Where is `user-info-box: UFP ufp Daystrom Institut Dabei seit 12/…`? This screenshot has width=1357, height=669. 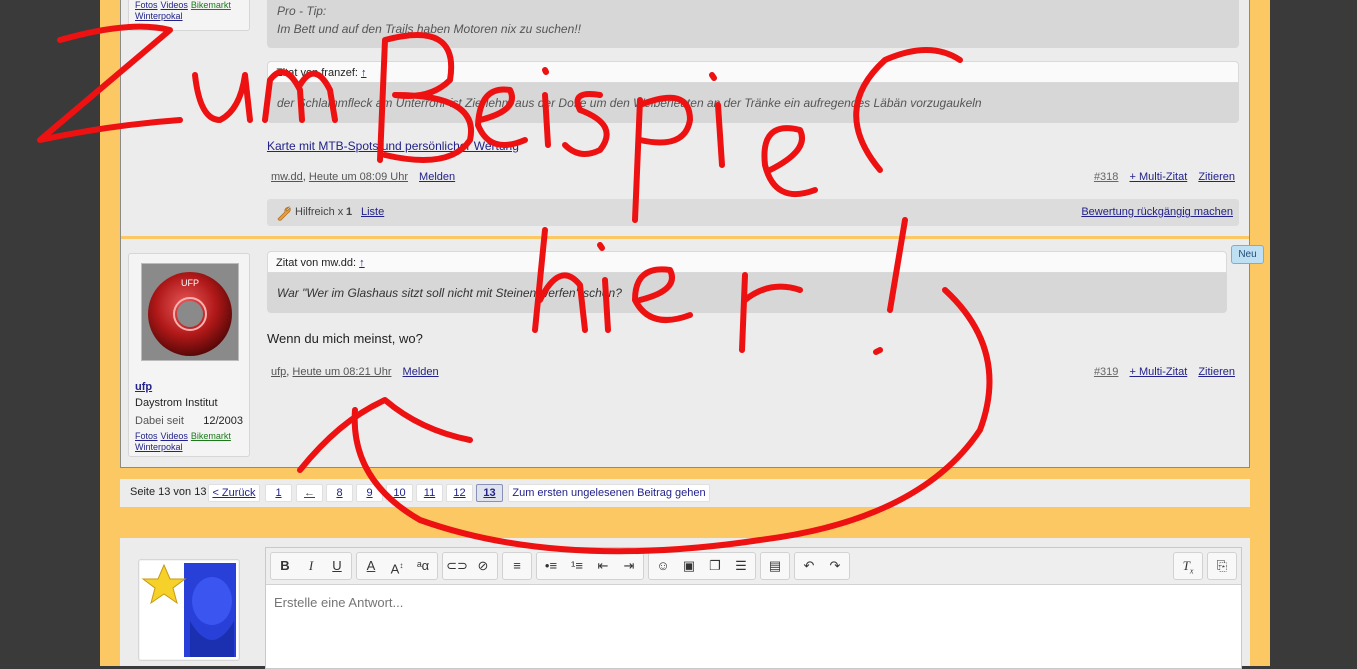 user-info-box: UFP ufp Daystrom Institut Dabei seit 12/… is located at coordinates (189, 355).